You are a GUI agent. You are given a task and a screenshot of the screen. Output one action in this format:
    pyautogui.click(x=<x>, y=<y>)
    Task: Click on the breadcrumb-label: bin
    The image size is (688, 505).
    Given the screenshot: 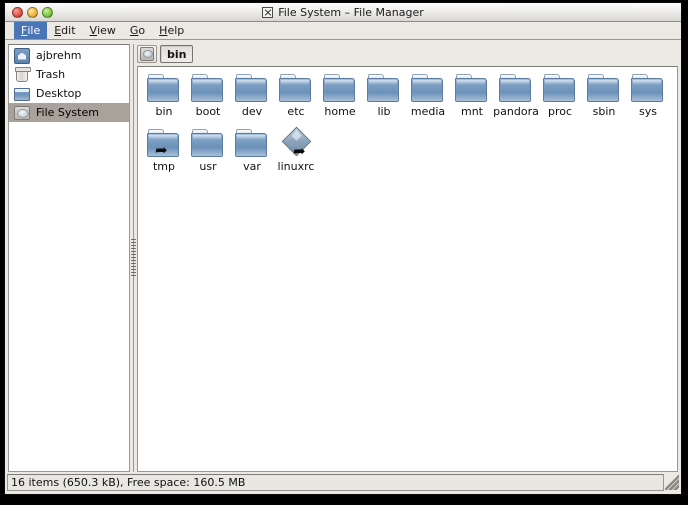 What is the action you would take?
    pyautogui.click(x=177, y=54)
    